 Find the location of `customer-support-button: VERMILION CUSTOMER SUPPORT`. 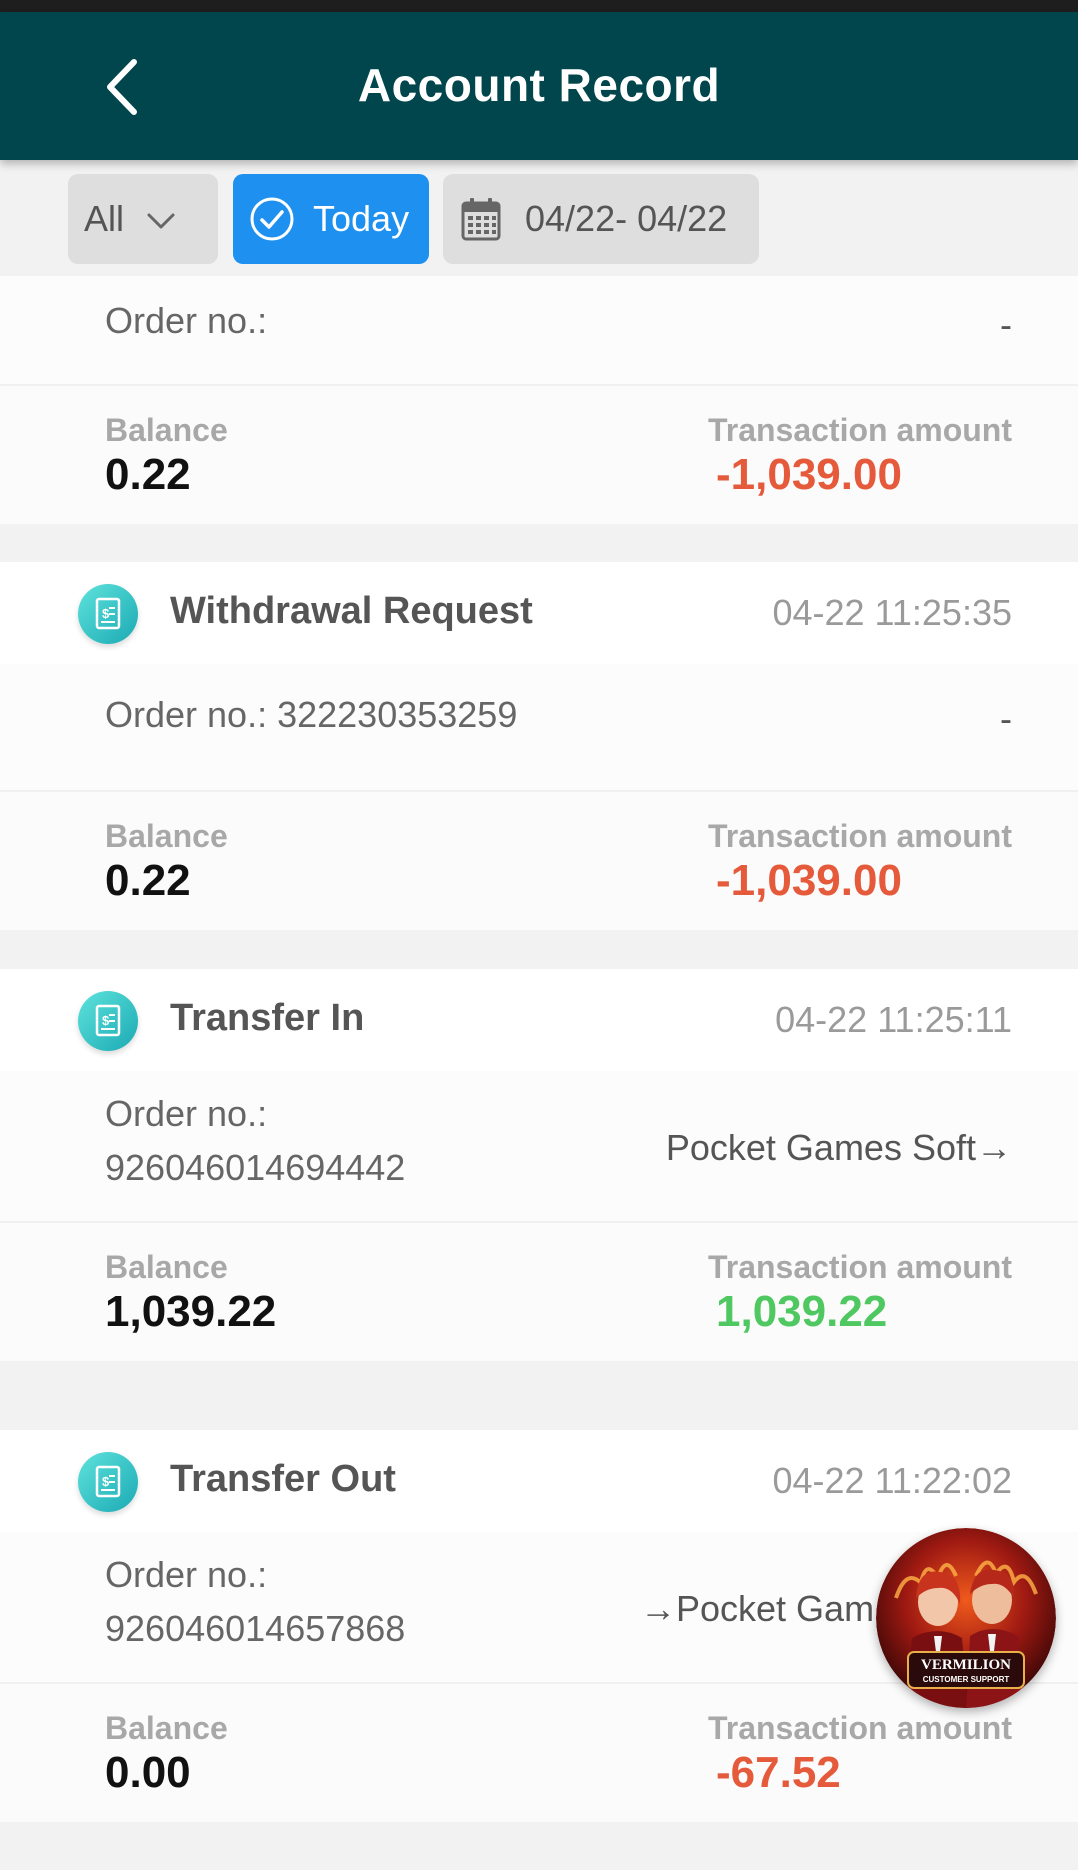

customer-support-button: VERMILION CUSTOMER SUPPORT is located at coordinates (966, 1618).